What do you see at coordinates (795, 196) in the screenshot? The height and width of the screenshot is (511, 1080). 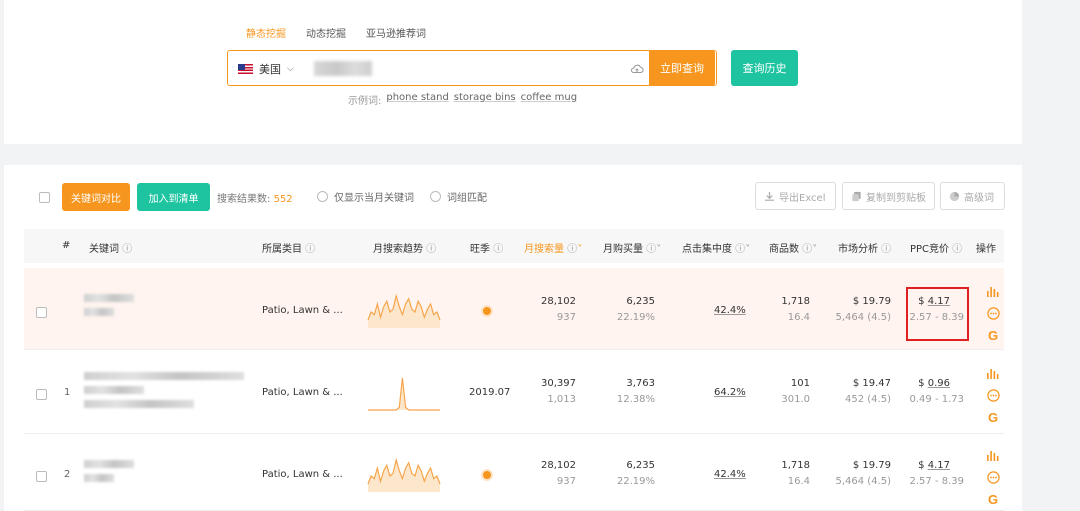 I see `export-excel-button: 导出Excel` at bounding box center [795, 196].